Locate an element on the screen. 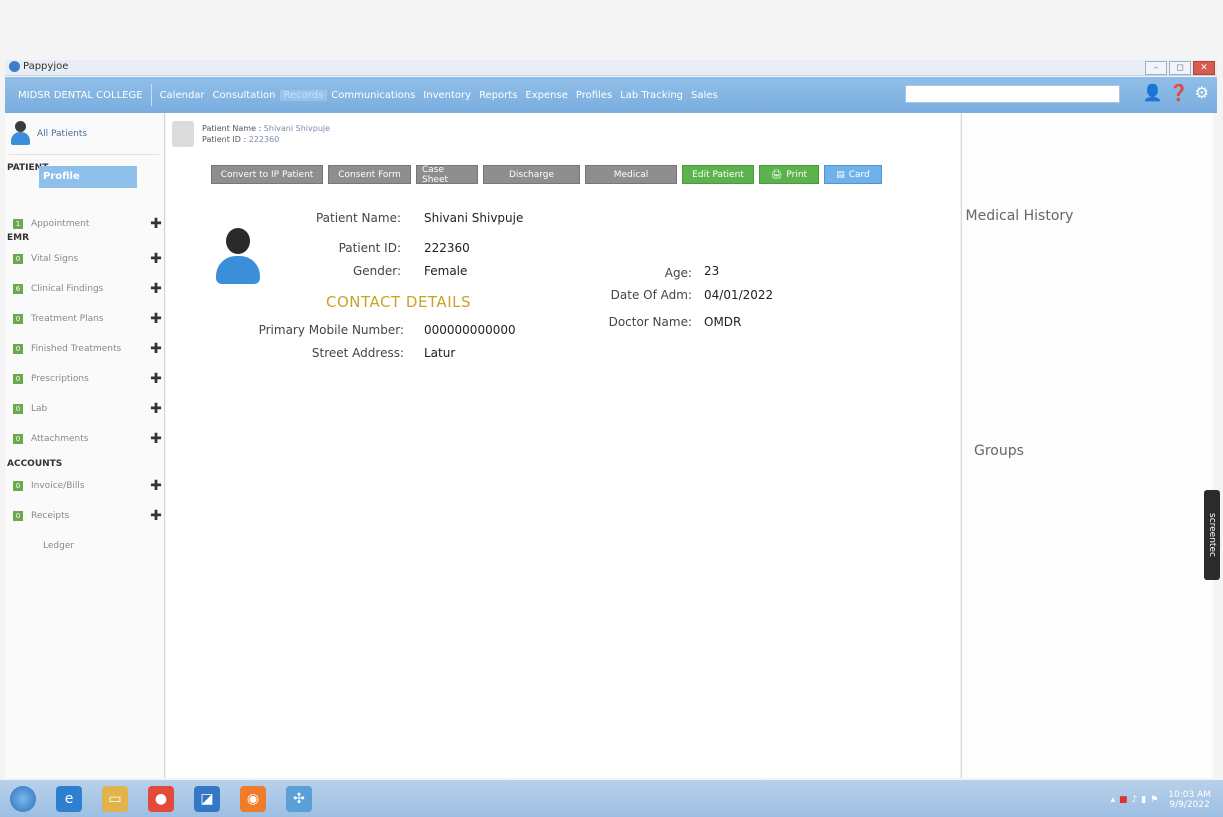 This screenshot has width=1223, height=817. sidebar-item-prescriptions: 0 Prescriptions ✚ is located at coordinates (88, 379).